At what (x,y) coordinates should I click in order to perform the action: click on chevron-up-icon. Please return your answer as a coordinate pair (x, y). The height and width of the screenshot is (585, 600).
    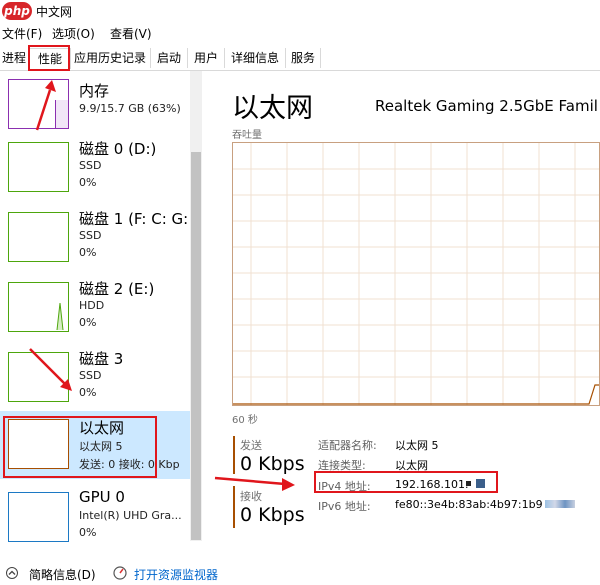
    Looking at the image, I should click on (12, 573).